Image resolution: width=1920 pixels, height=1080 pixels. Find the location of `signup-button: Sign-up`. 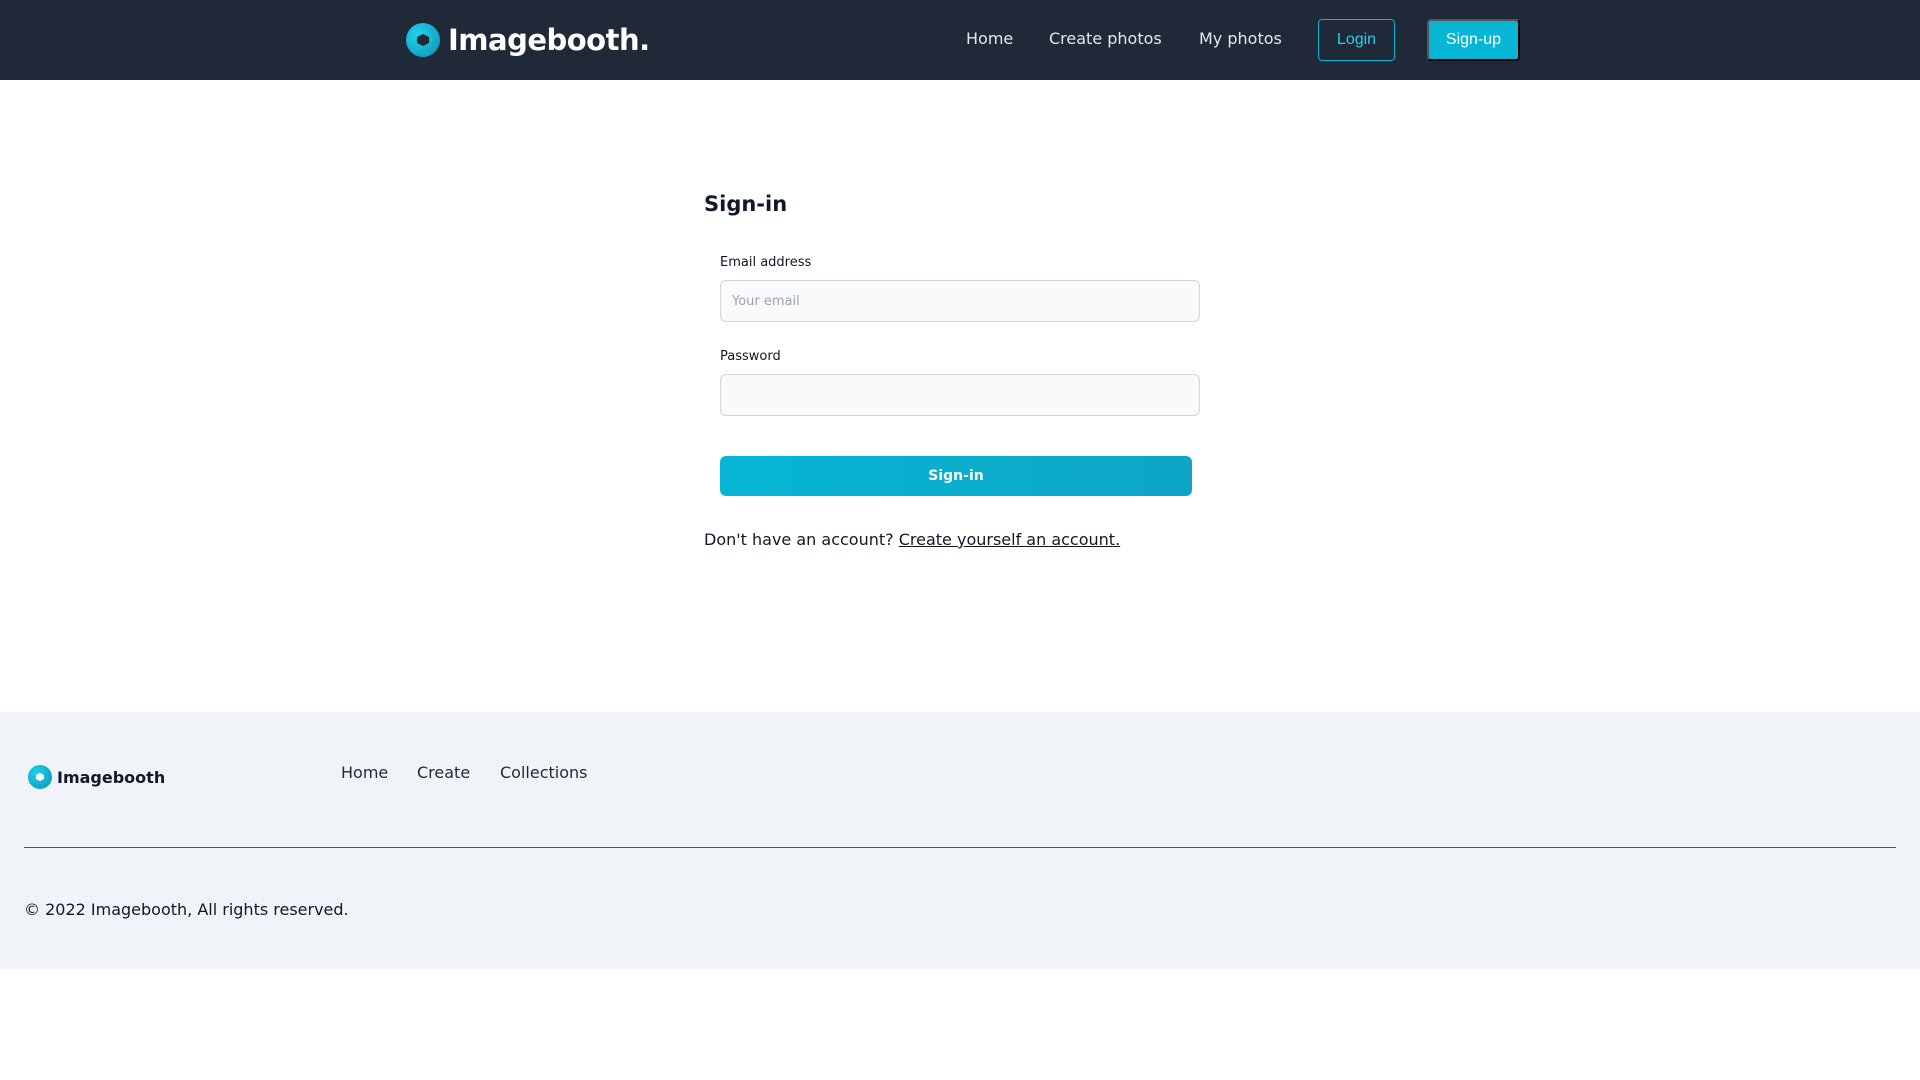

signup-button: Sign-up is located at coordinates (1473, 40).